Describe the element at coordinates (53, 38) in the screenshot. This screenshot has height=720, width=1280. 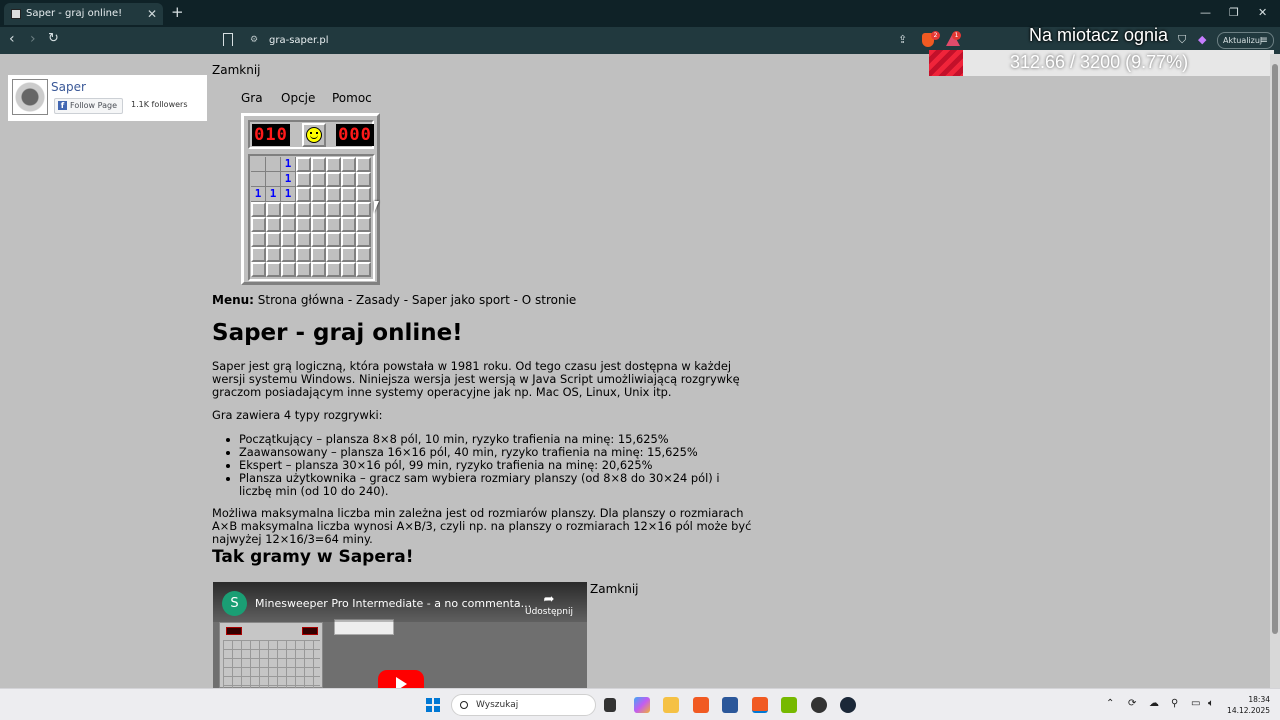
I see `reload-icon: ↻` at that location.